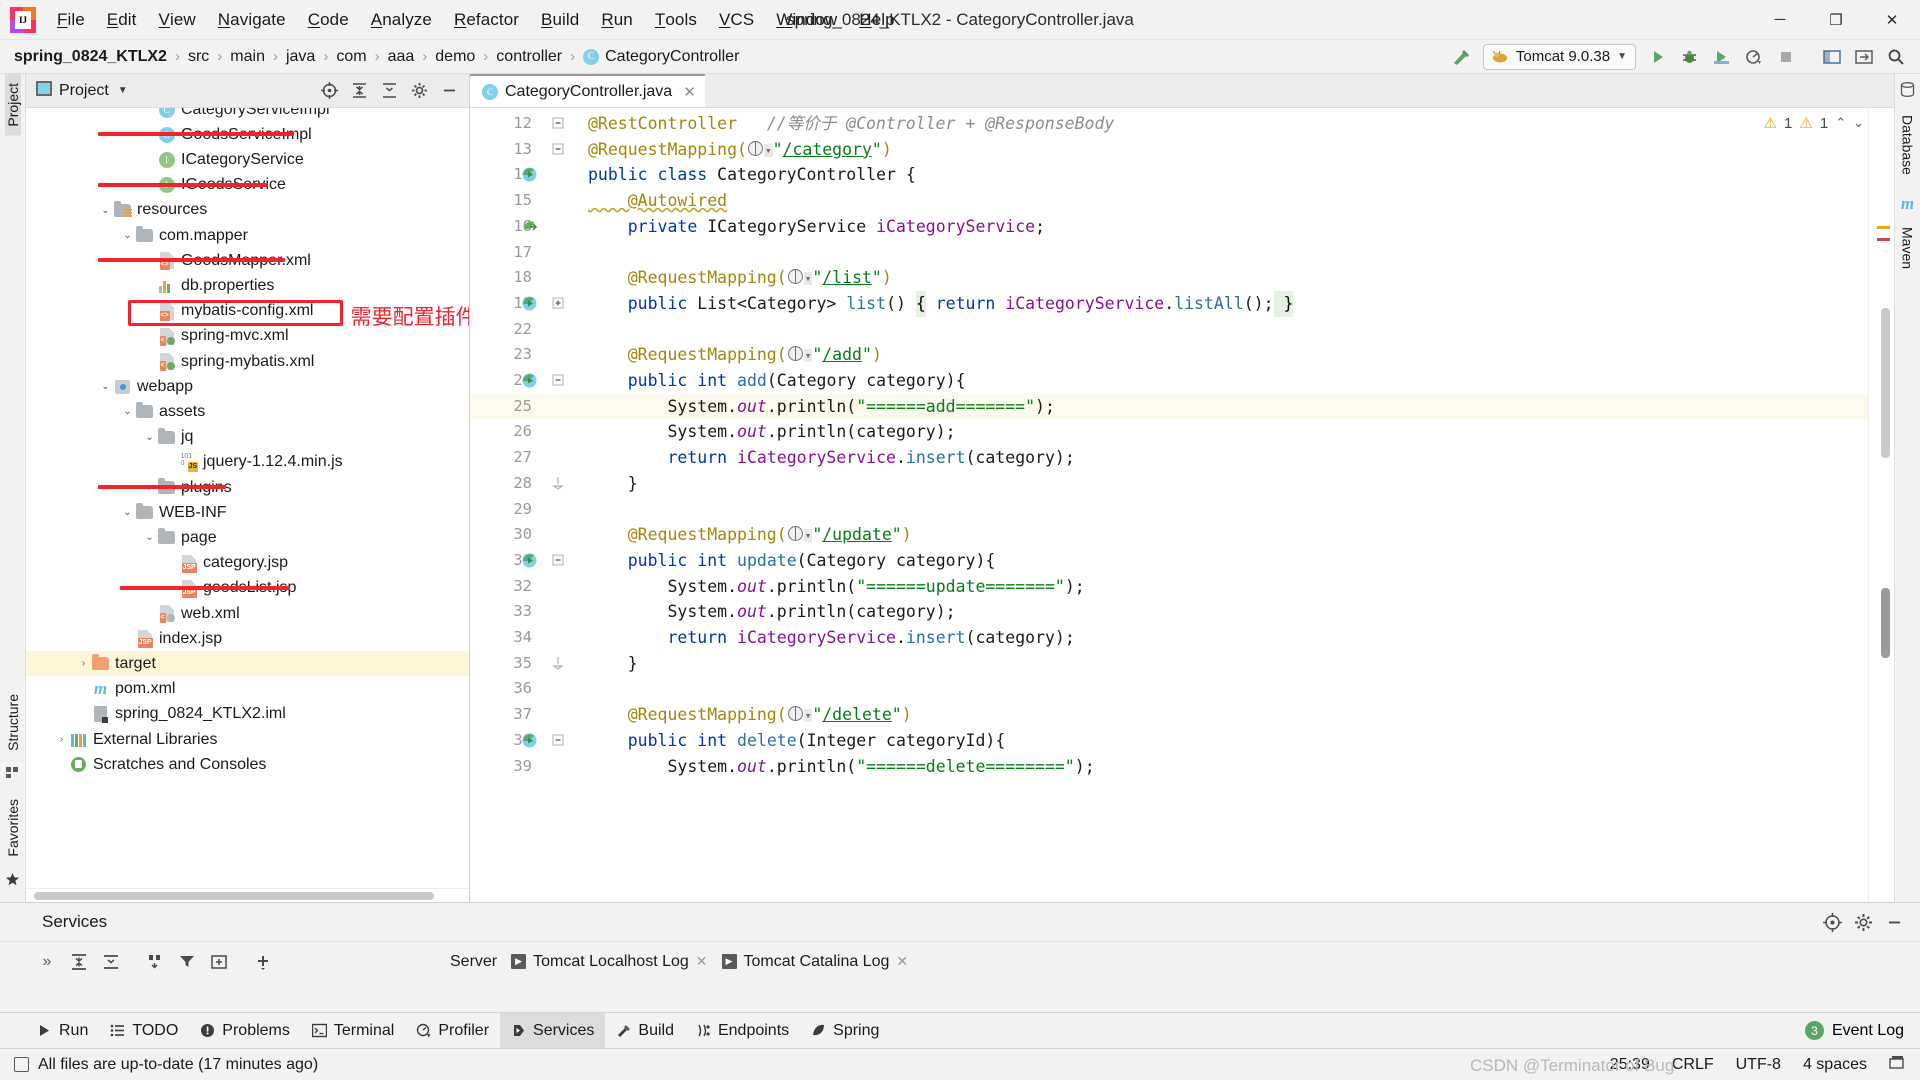 This screenshot has width=1920, height=1080. What do you see at coordinates (247, 714) in the screenshot?
I see `tree-item-spring-0824-ktlx2-iml: spring_0824_KTLX2.iml` at bounding box center [247, 714].